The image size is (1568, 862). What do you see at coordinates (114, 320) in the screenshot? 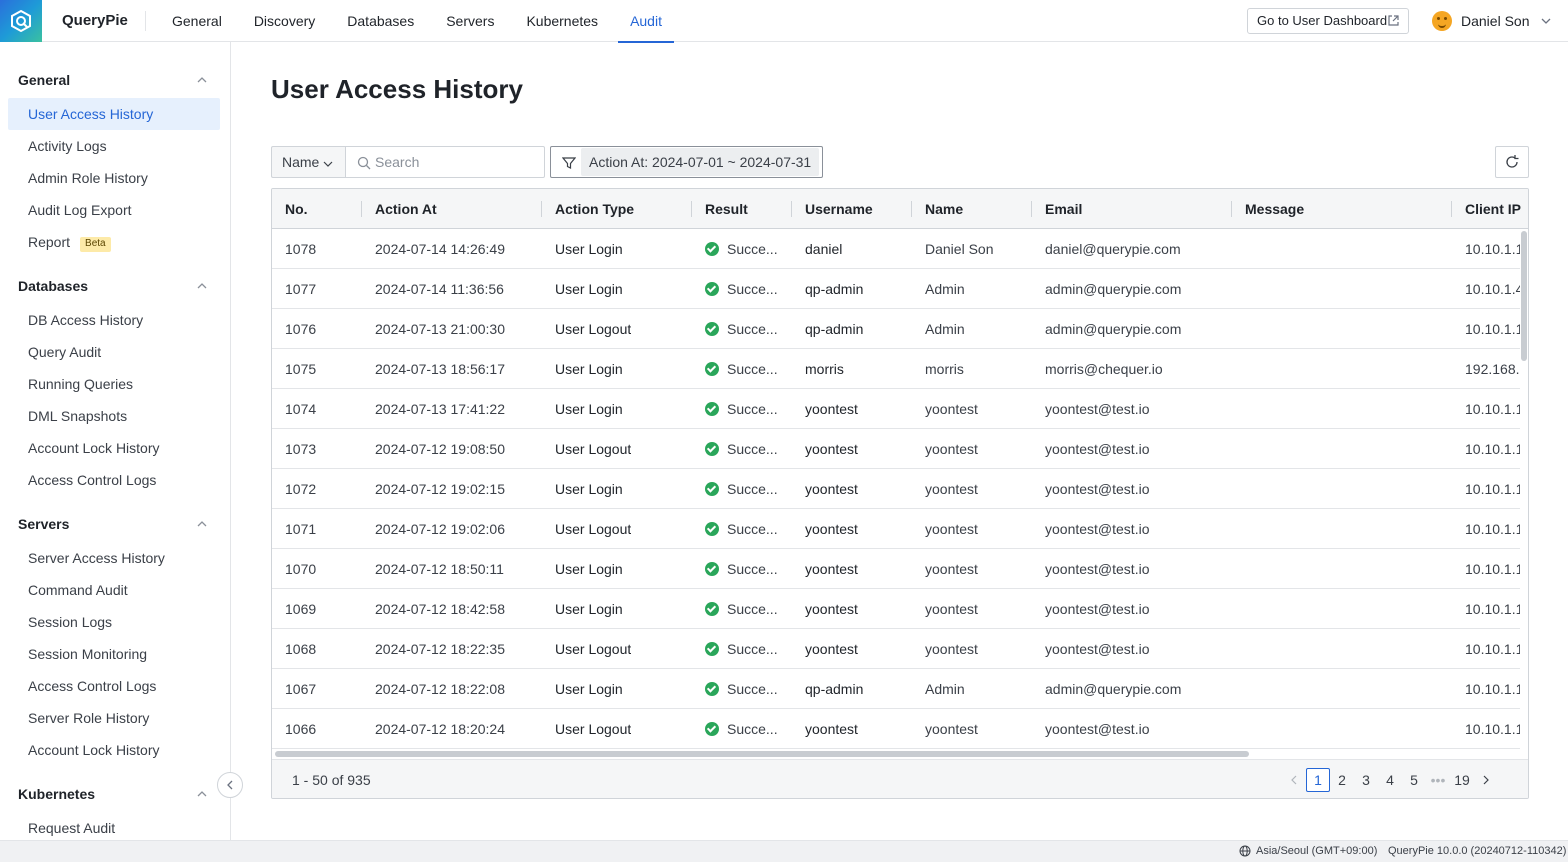
I see `sidebar-item-db-access-history: DB Access History` at bounding box center [114, 320].